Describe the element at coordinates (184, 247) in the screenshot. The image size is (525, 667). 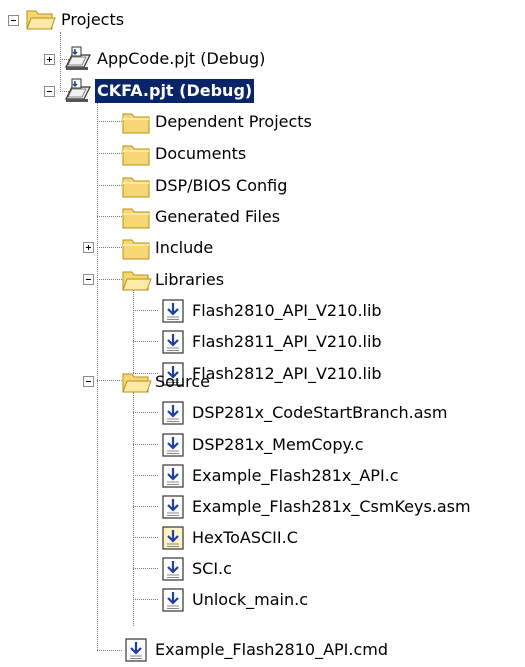
I see `tree-label: Include` at that location.